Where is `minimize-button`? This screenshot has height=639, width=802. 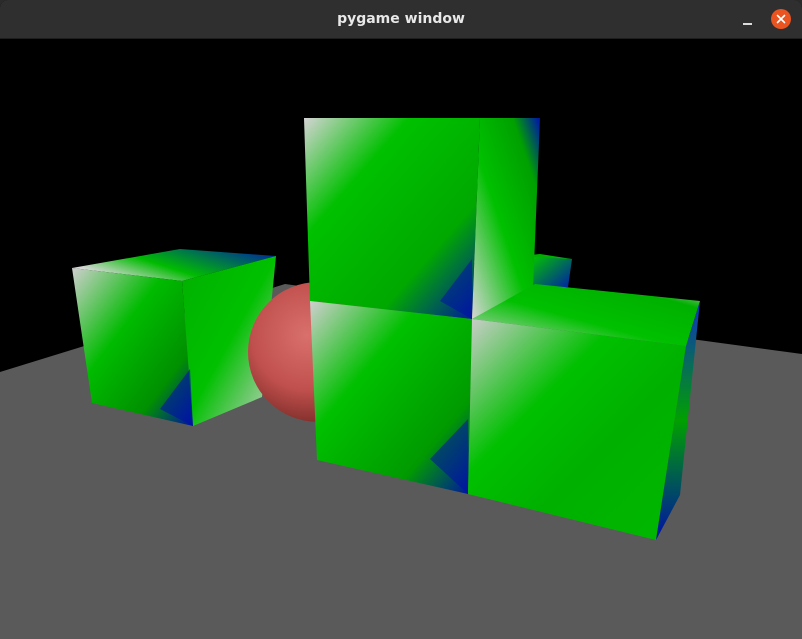
minimize-button is located at coordinates (748, 19).